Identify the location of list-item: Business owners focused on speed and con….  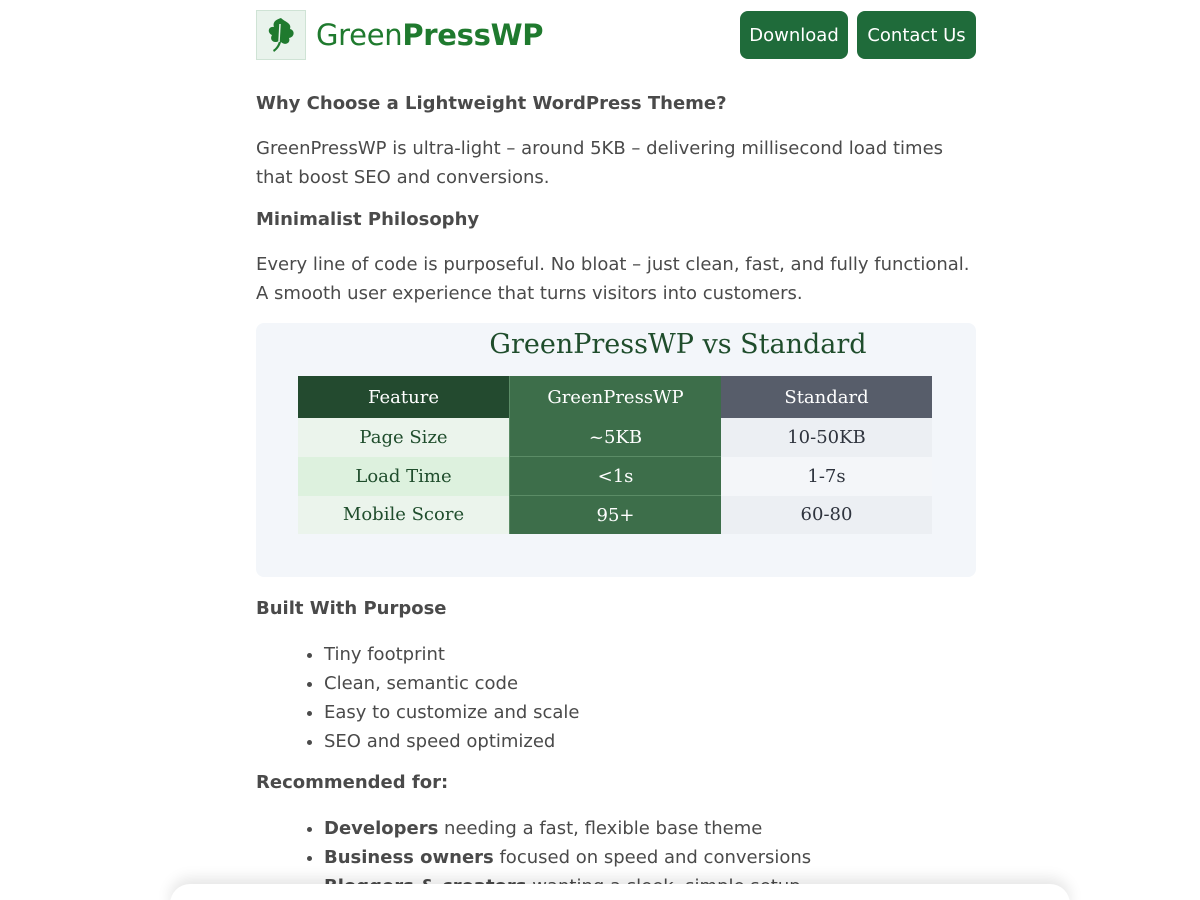
(684, 857).